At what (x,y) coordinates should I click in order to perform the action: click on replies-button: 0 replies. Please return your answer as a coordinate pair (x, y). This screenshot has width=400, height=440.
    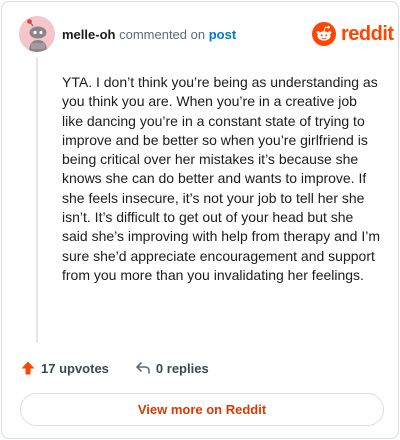
    Looking at the image, I should click on (172, 368).